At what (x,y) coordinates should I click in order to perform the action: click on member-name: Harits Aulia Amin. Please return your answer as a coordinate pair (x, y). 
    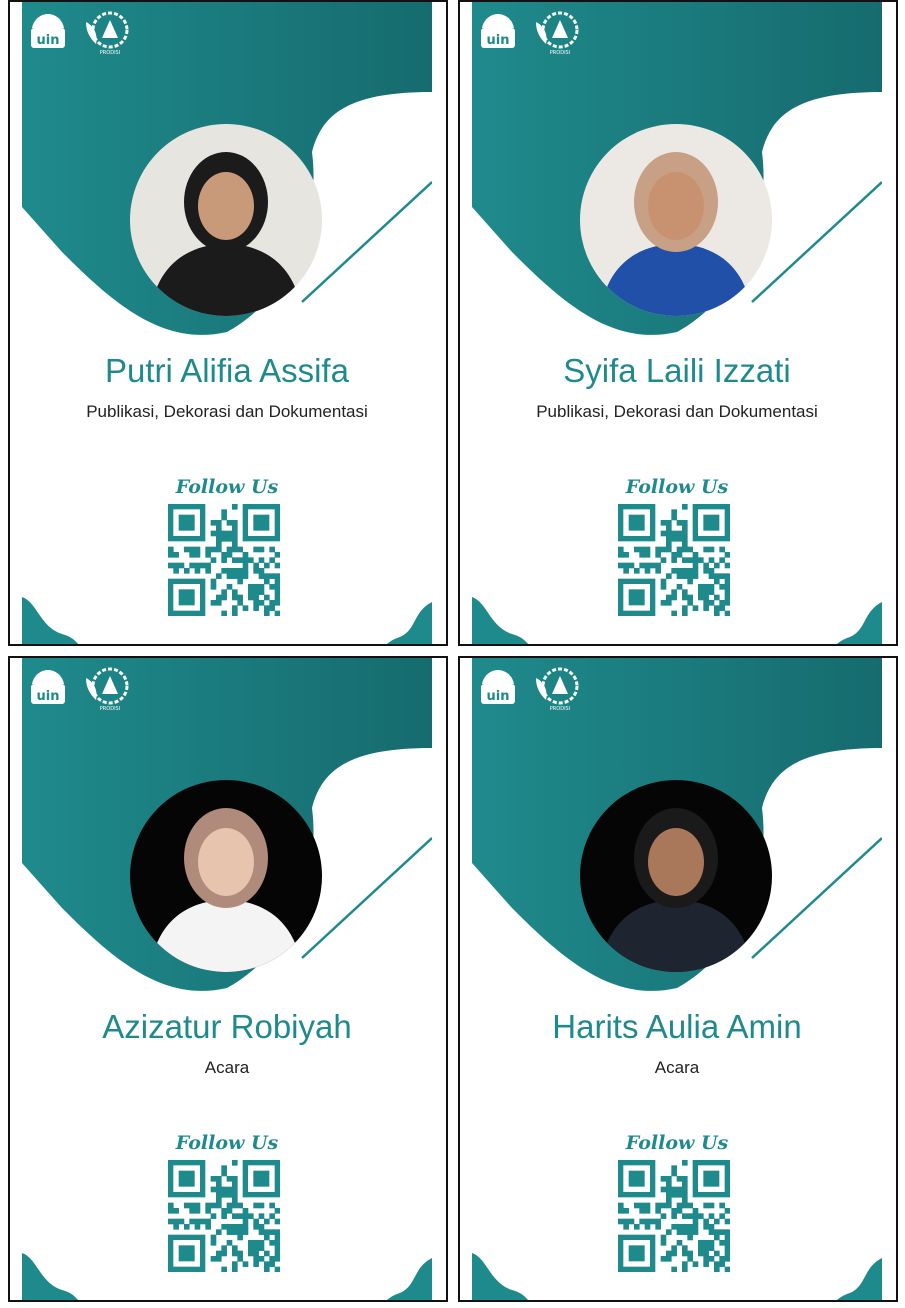
    Looking at the image, I should click on (677, 1026).